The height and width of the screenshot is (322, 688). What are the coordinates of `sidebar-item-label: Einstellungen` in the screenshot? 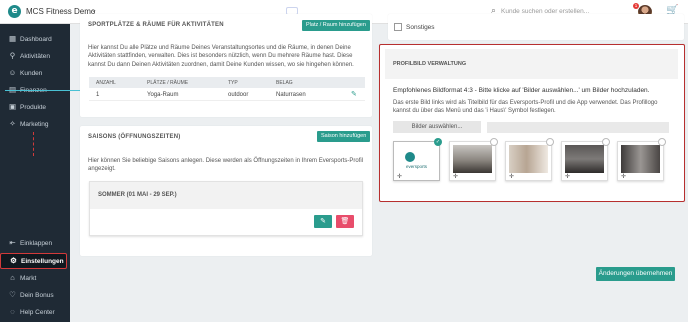 It's located at (42, 261).